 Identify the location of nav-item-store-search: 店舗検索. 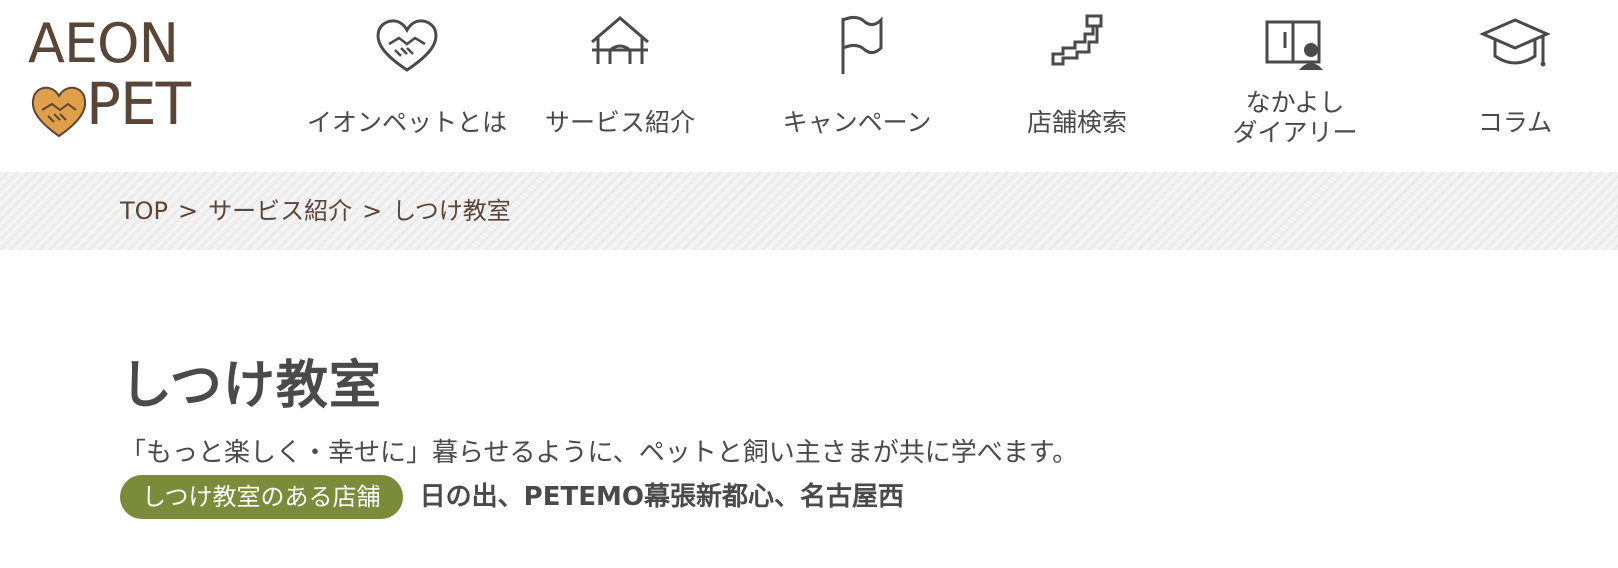
(1077, 80).